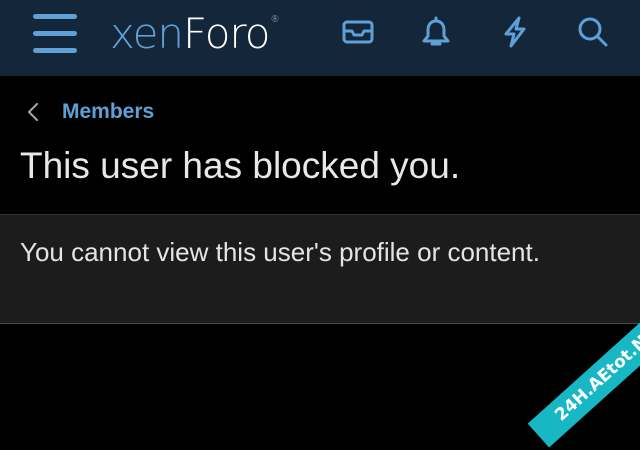  I want to click on inbox-icon, so click(358, 32).